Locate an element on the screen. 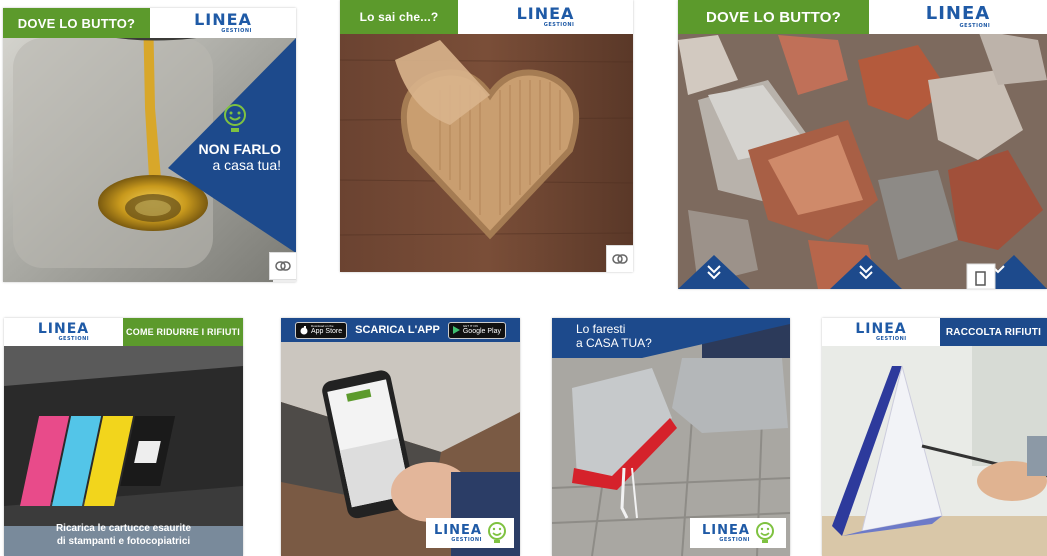  headline-banner: Lo faresti a CASA TUA? is located at coordinates (671, 338).